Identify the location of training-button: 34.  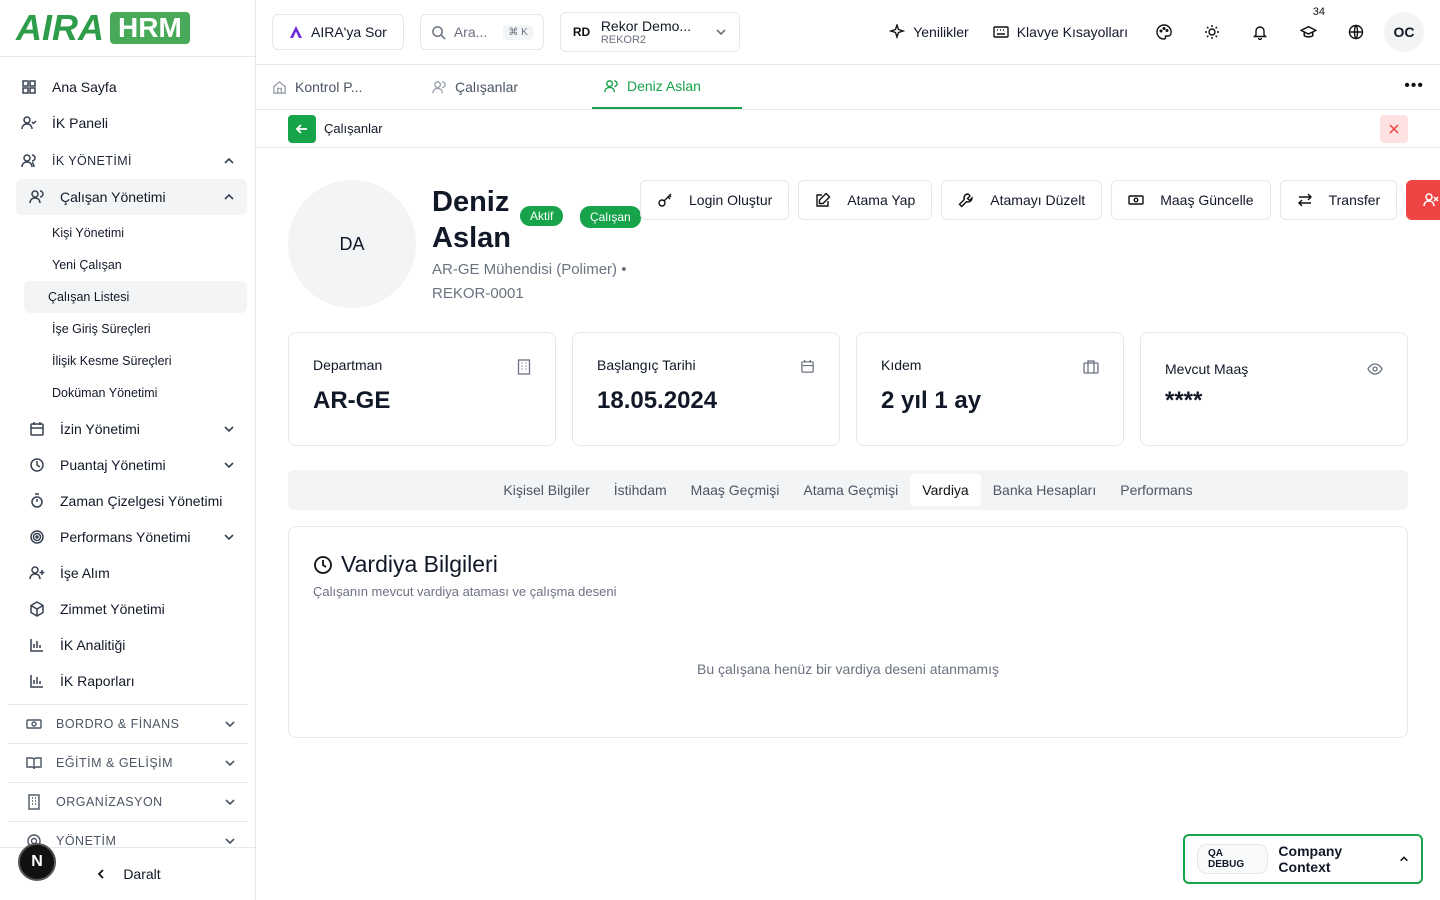
(1308, 28).